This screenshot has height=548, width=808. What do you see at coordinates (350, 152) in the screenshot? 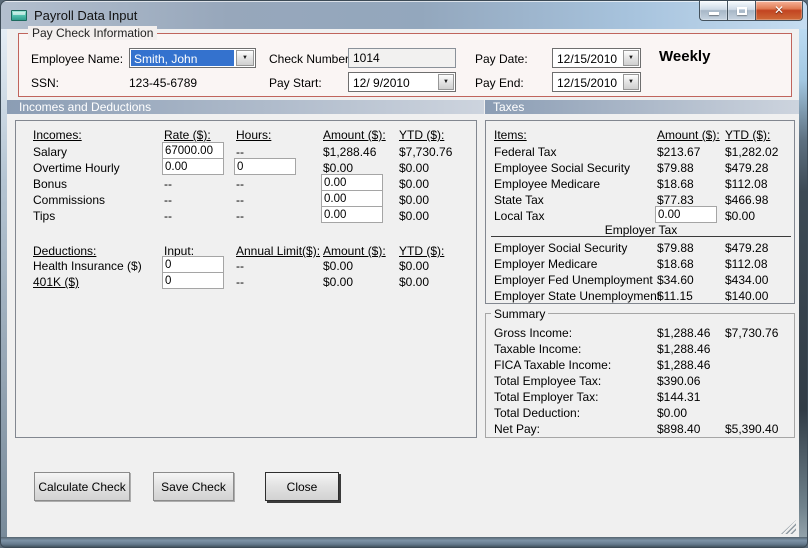
I see `income-row-amount: $1,288.46` at bounding box center [350, 152].